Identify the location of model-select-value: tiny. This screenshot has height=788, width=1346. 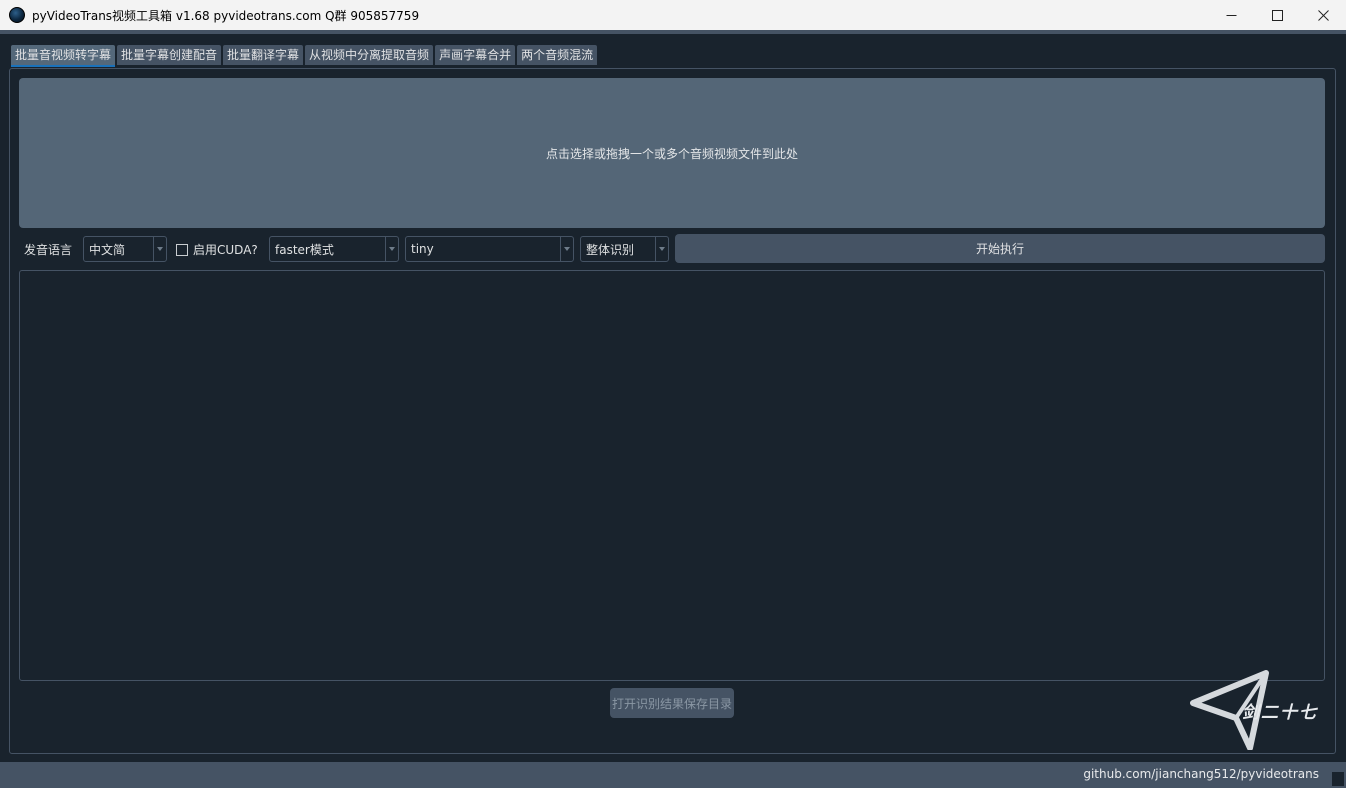
(422, 249).